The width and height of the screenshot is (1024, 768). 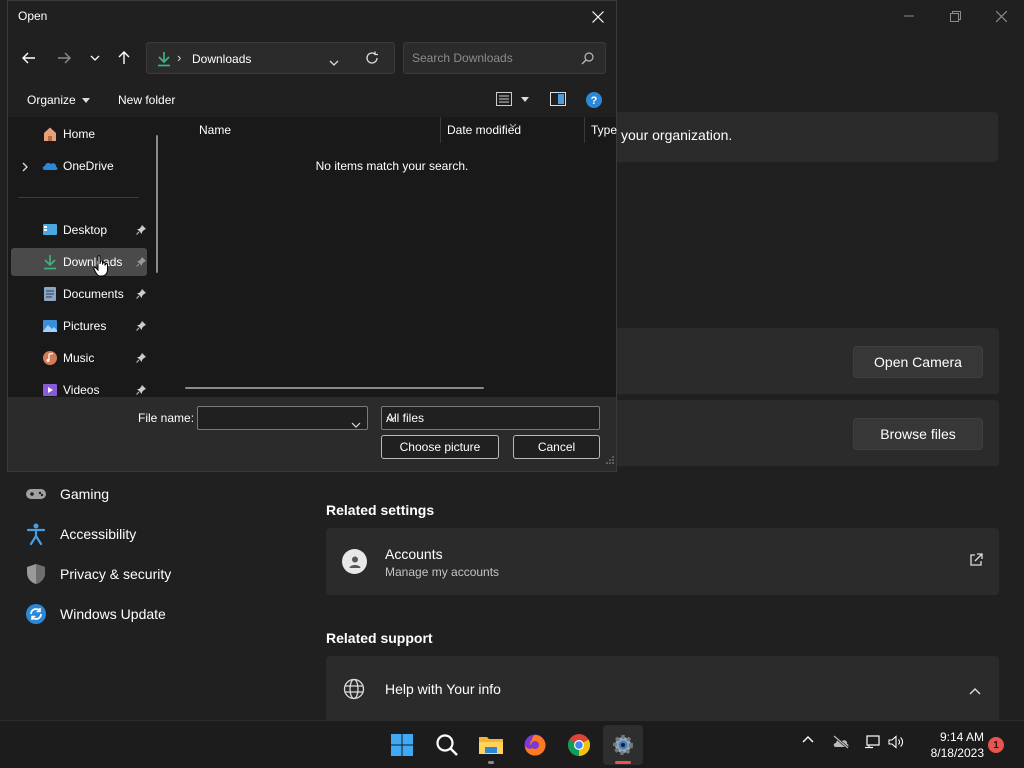 I want to click on search-icon, so click(x=587, y=61).